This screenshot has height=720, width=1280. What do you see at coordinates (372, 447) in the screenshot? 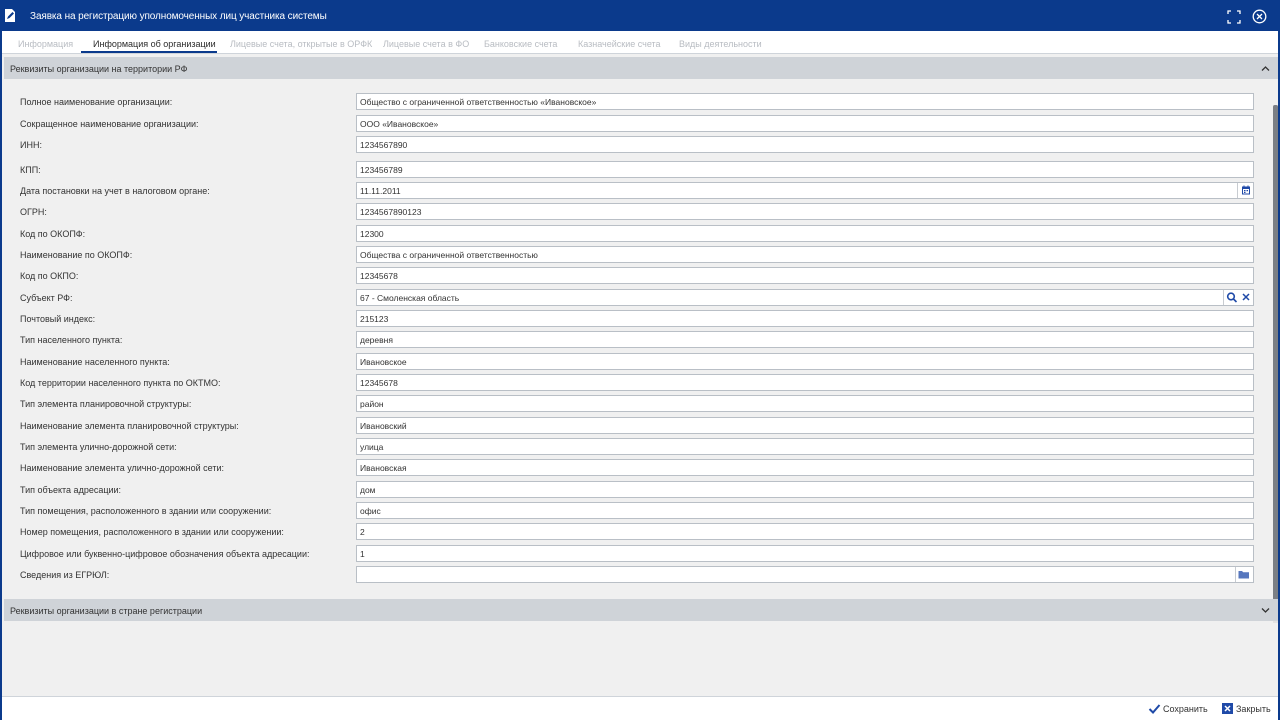
I see `field-value: улица` at bounding box center [372, 447].